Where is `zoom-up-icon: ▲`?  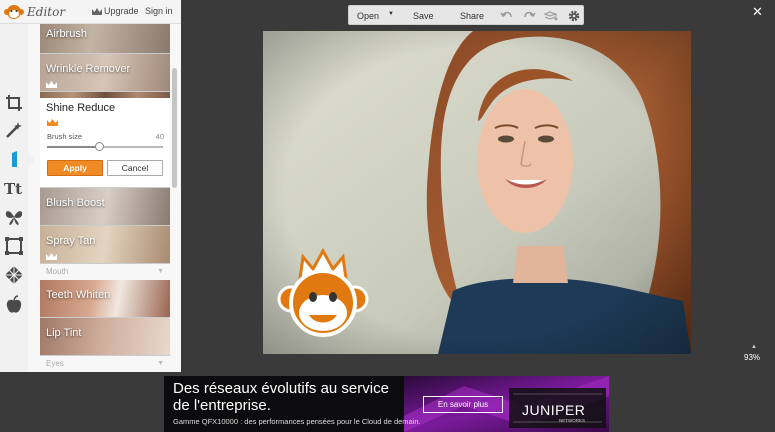 zoom-up-icon: ▲ is located at coordinates (754, 347).